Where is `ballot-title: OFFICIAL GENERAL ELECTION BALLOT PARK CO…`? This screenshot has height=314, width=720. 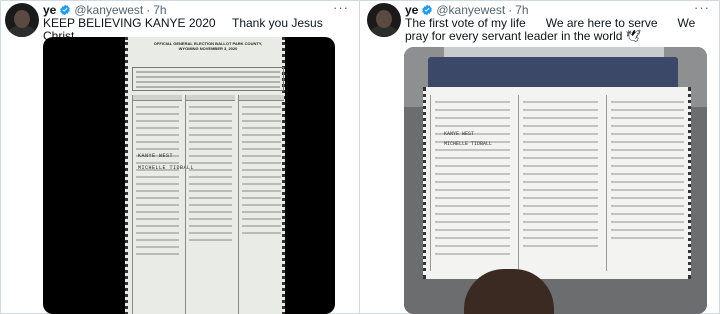 ballot-title: OFFICIAL GENERAL ELECTION BALLOT PARK CO… is located at coordinates (208, 46).